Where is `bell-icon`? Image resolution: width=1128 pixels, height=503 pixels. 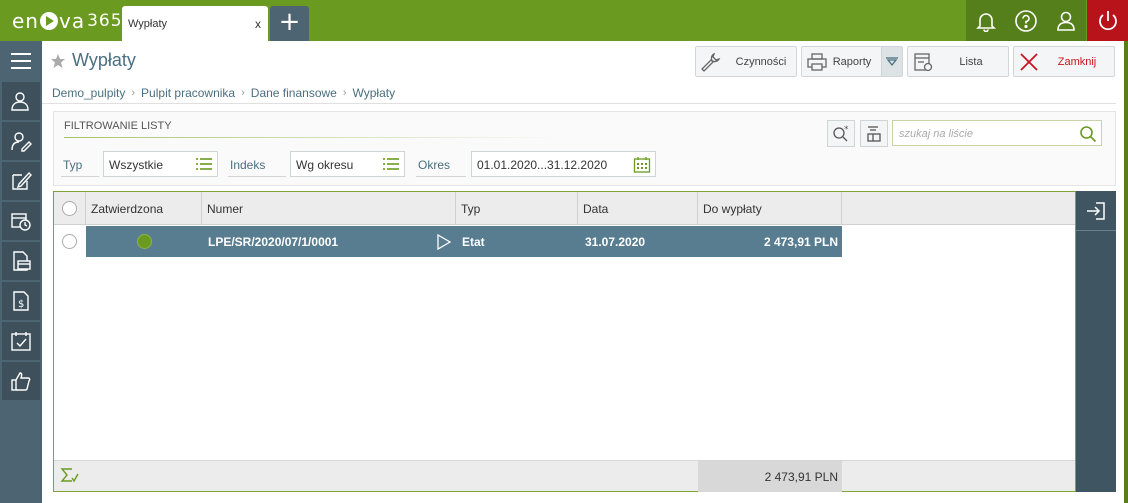
bell-icon is located at coordinates (986, 22).